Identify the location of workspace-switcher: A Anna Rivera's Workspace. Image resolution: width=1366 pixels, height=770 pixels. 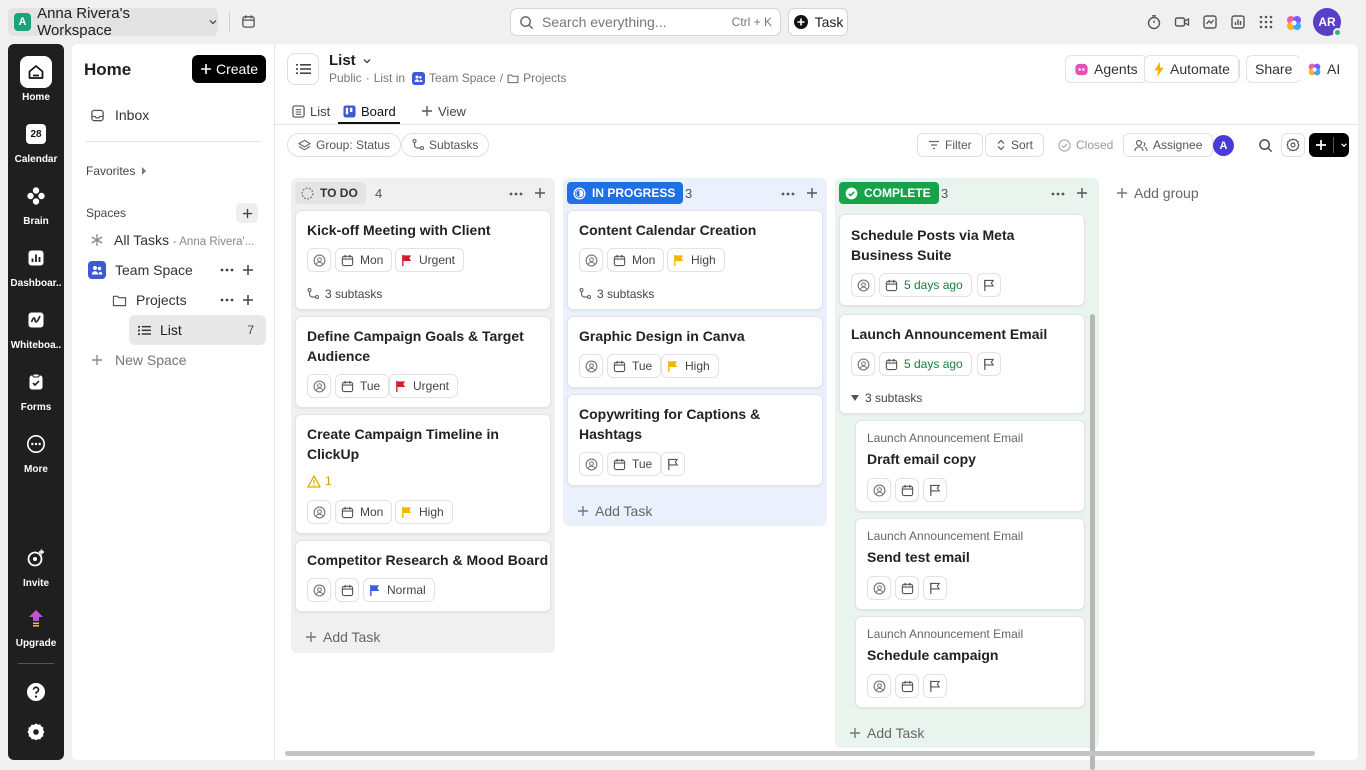
(113, 22).